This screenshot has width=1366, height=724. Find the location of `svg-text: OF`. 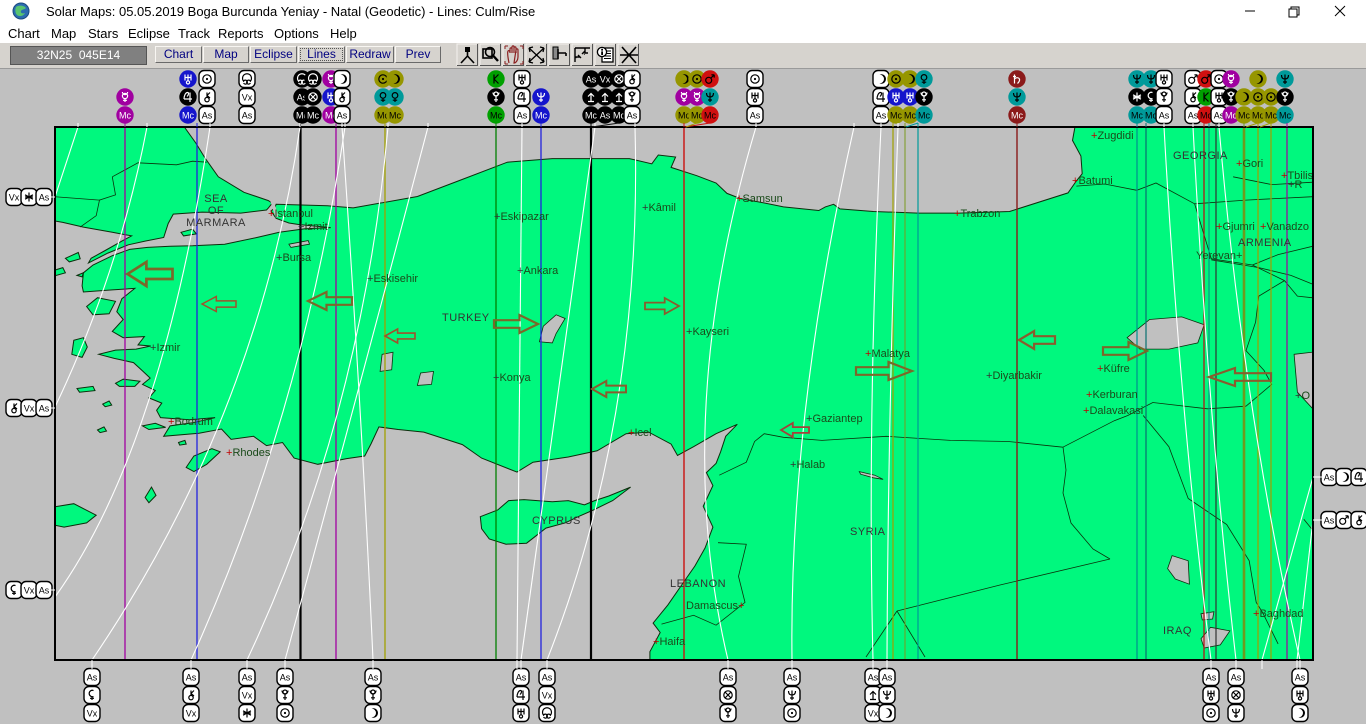

svg-text: OF is located at coordinates (216, 211).